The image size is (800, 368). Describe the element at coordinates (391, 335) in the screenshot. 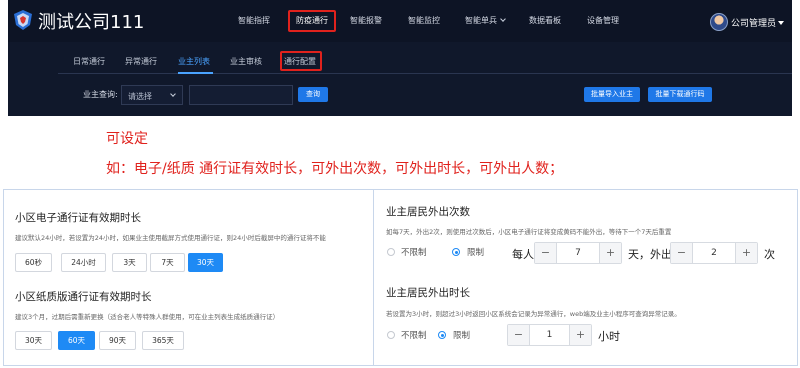

I see `duration-radio-unlimited` at that location.